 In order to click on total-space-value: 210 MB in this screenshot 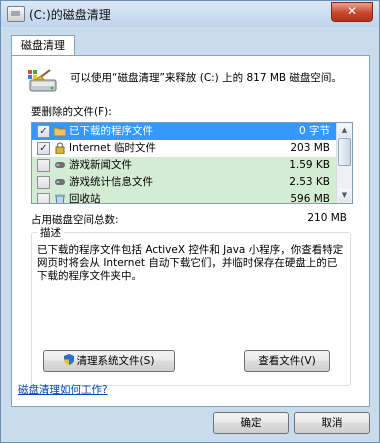, I will do `click(327, 218)`.